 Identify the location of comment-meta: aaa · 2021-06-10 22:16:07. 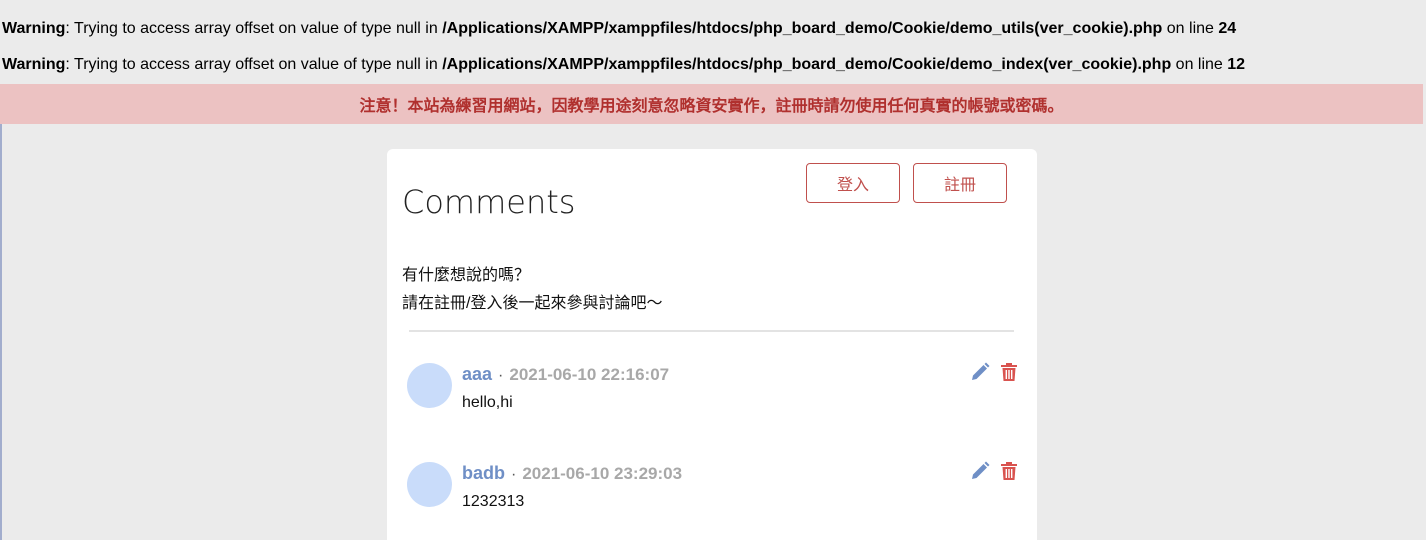
(565, 375).